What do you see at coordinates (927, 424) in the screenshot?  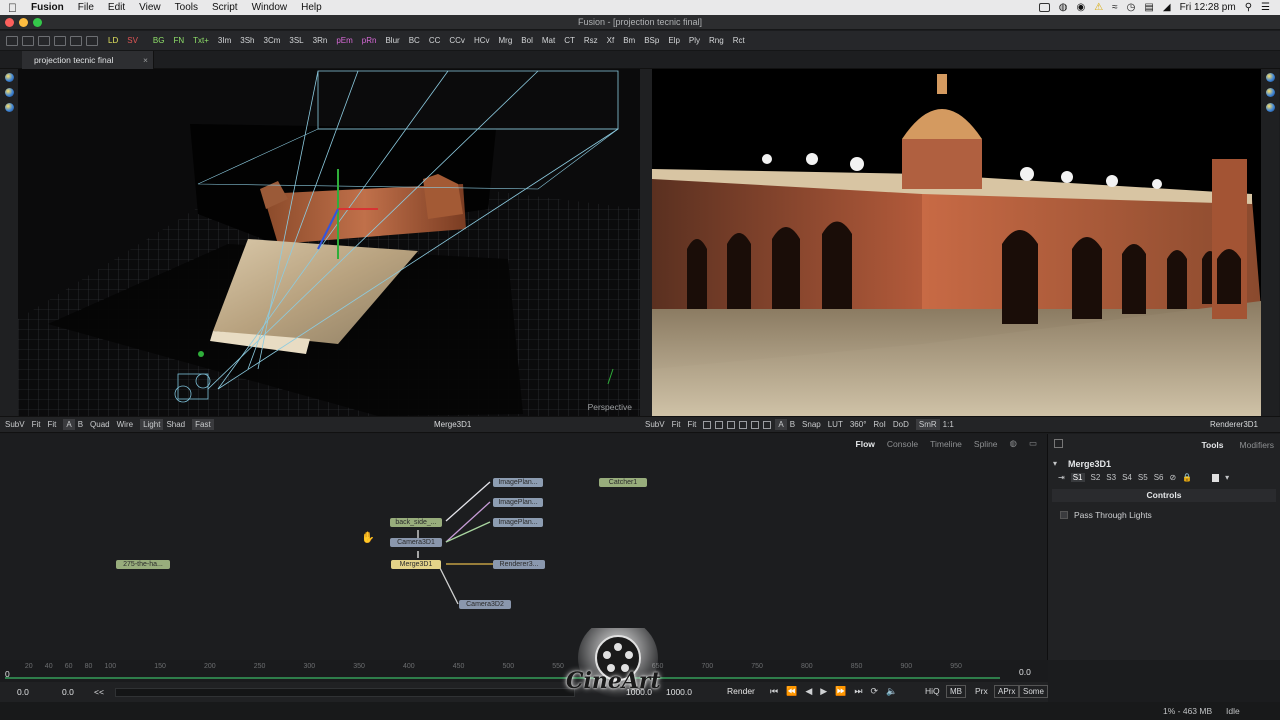 I see `smr-button: SmR` at bounding box center [927, 424].